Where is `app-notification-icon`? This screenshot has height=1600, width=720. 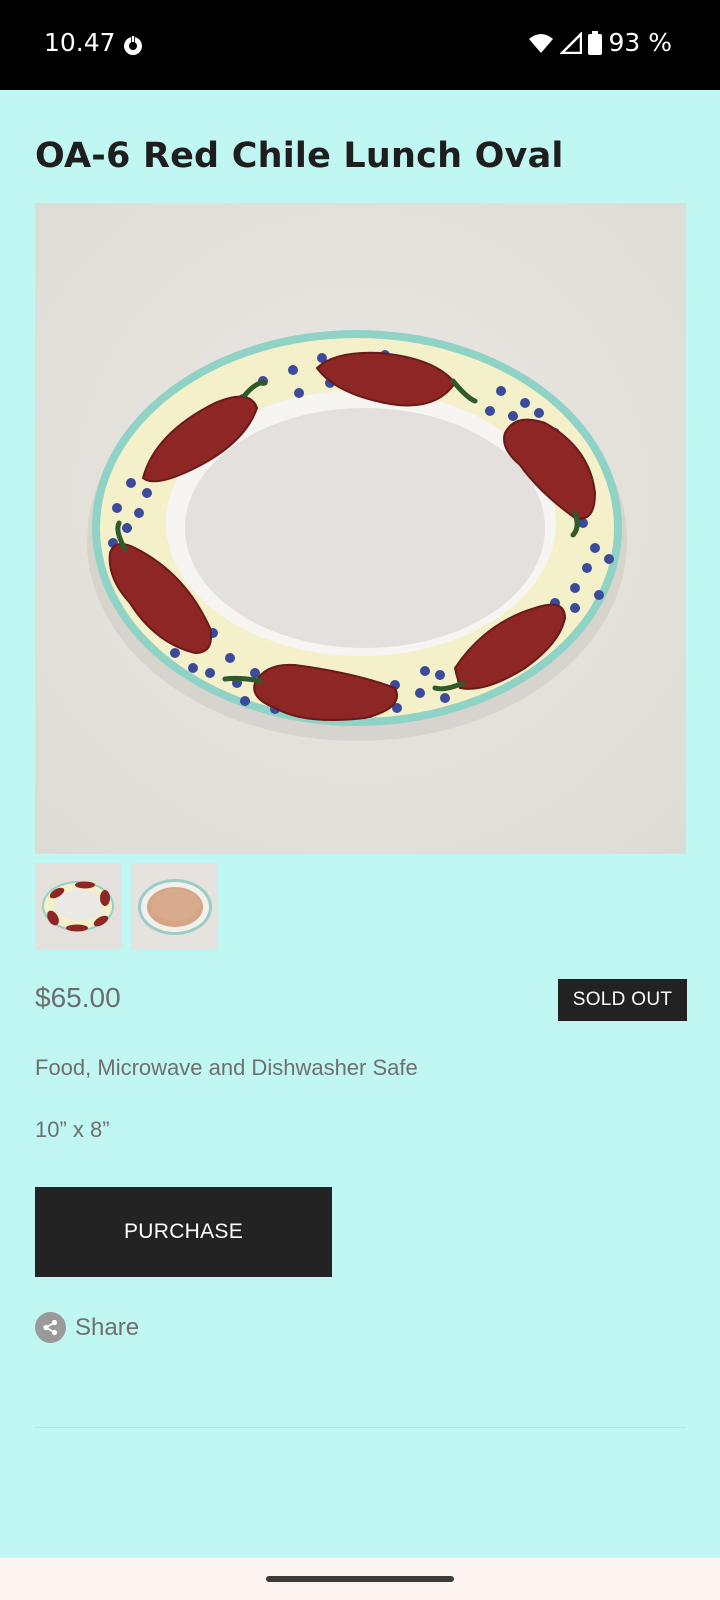
app-notification-icon is located at coordinates (133, 45).